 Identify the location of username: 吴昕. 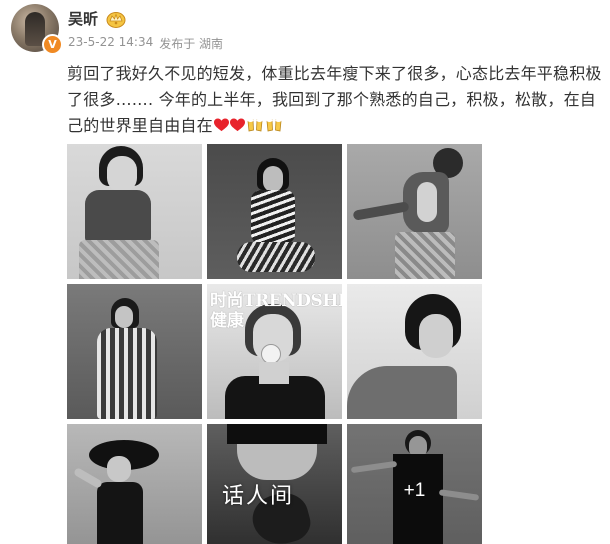
(83, 18).